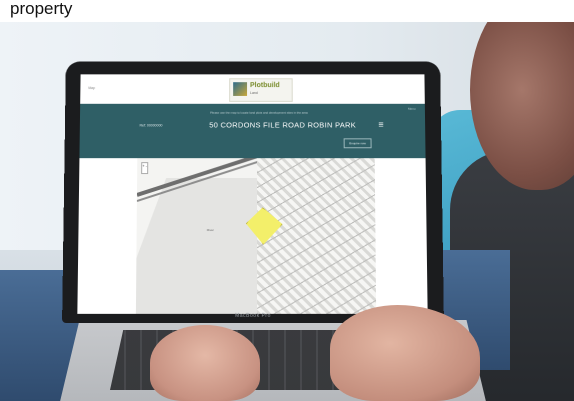 The width and height of the screenshot is (574, 401). What do you see at coordinates (412, 109) in the screenshot?
I see `top-right-link: Menu` at bounding box center [412, 109].